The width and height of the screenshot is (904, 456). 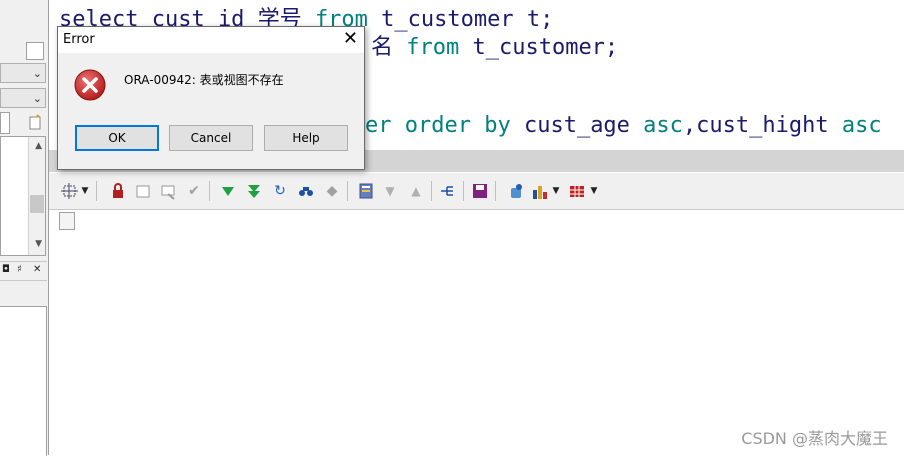 What do you see at coordinates (143, 191) in the screenshot?
I see `new-row-icon` at bounding box center [143, 191].